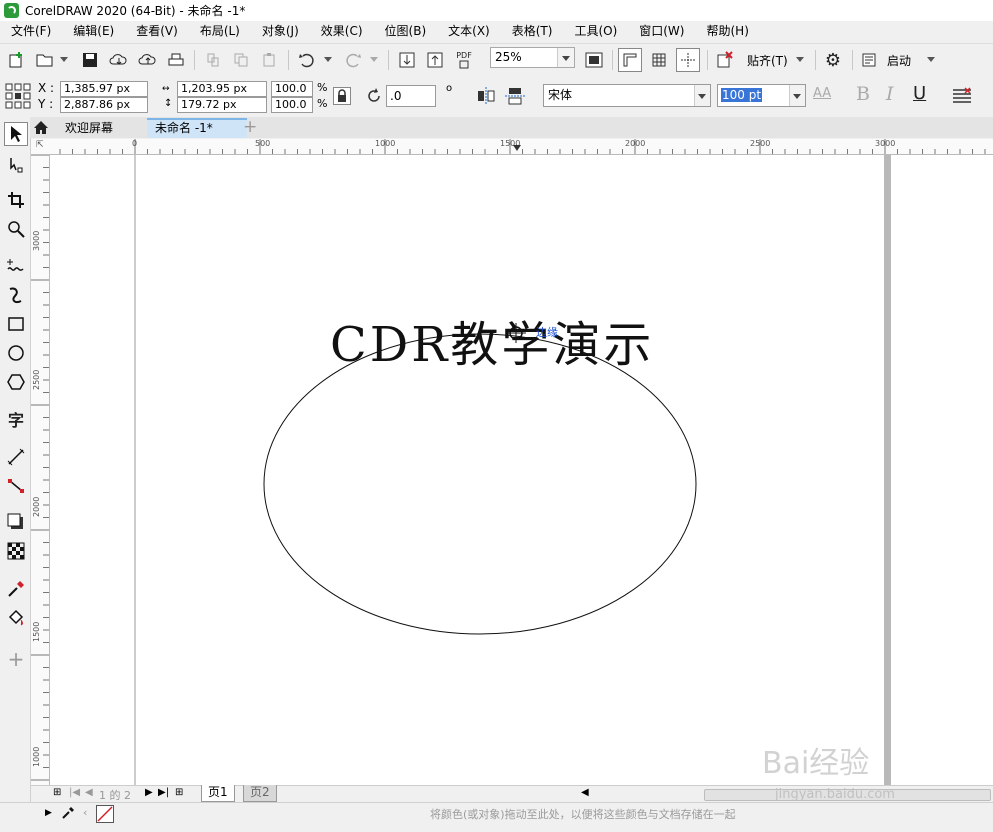  What do you see at coordinates (119, 60) in the screenshot?
I see `cloud-import-icon` at bounding box center [119, 60].